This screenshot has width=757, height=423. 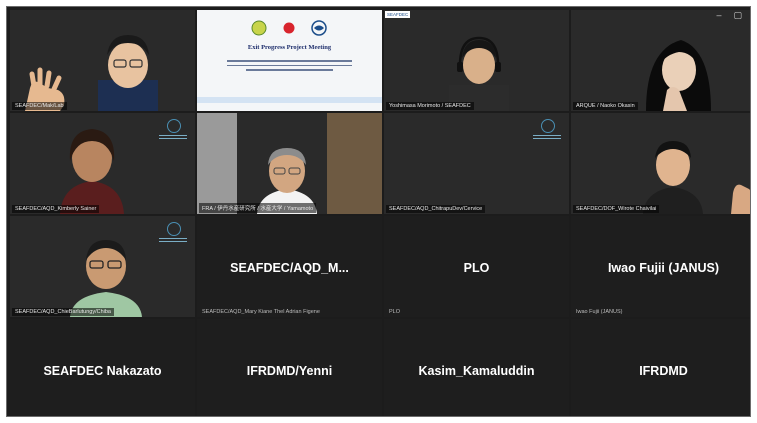 I want to click on participant-tile: PLO PLO, so click(x=476, y=266).